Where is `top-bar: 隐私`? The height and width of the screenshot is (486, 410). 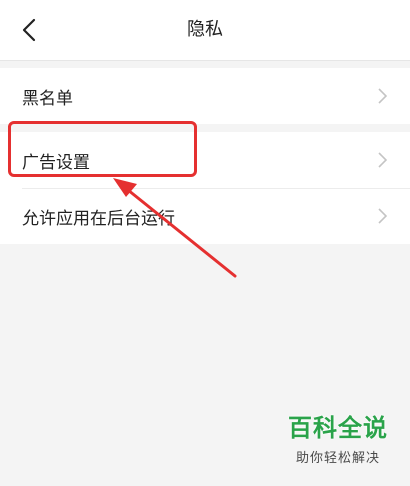 top-bar: 隐私 is located at coordinates (205, 30).